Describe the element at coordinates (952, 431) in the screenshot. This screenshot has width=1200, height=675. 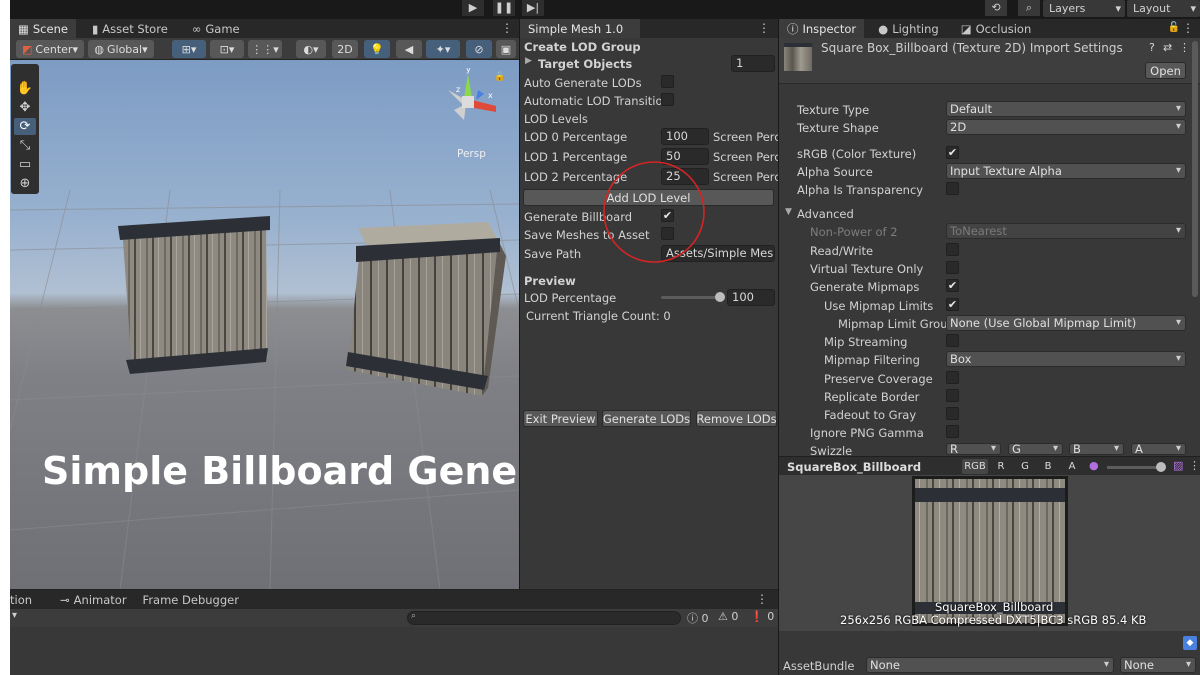
I see `ignore-png-checkbox` at that location.